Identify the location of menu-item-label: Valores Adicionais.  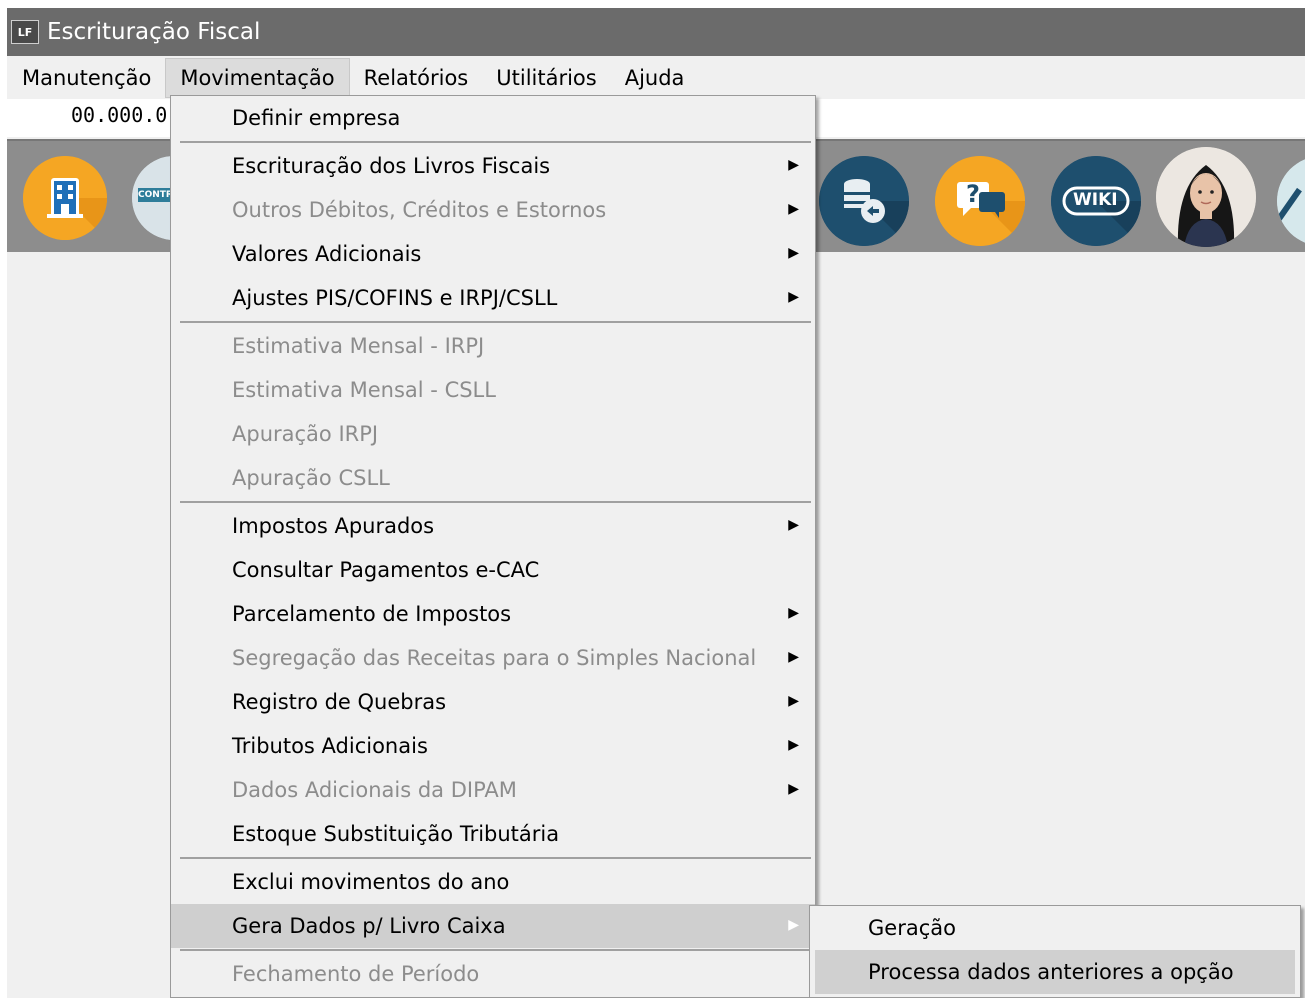
(327, 254).